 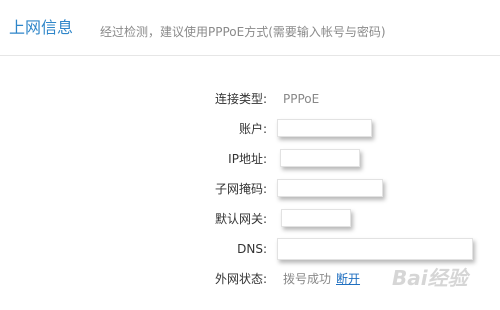 What do you see at coordinates (316, 218) in the screenshot?
I see `gateway-field` at bounding box center [316, 218].